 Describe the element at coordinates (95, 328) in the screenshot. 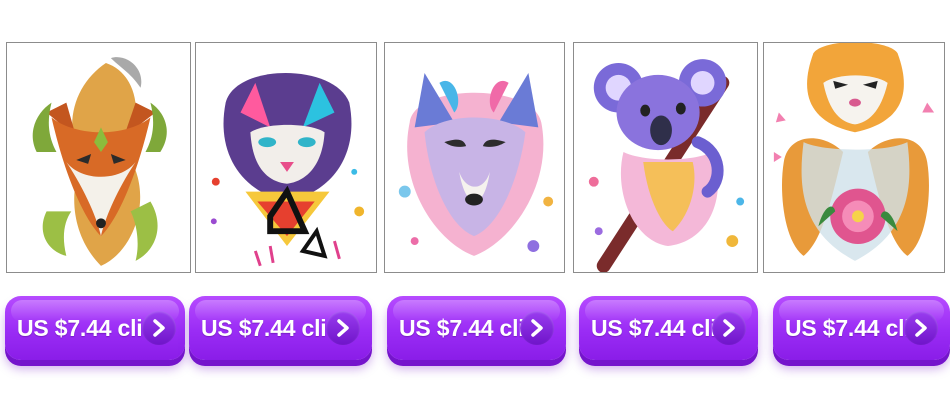

I see `buy-button-fox: US $7.44 click` at that location.